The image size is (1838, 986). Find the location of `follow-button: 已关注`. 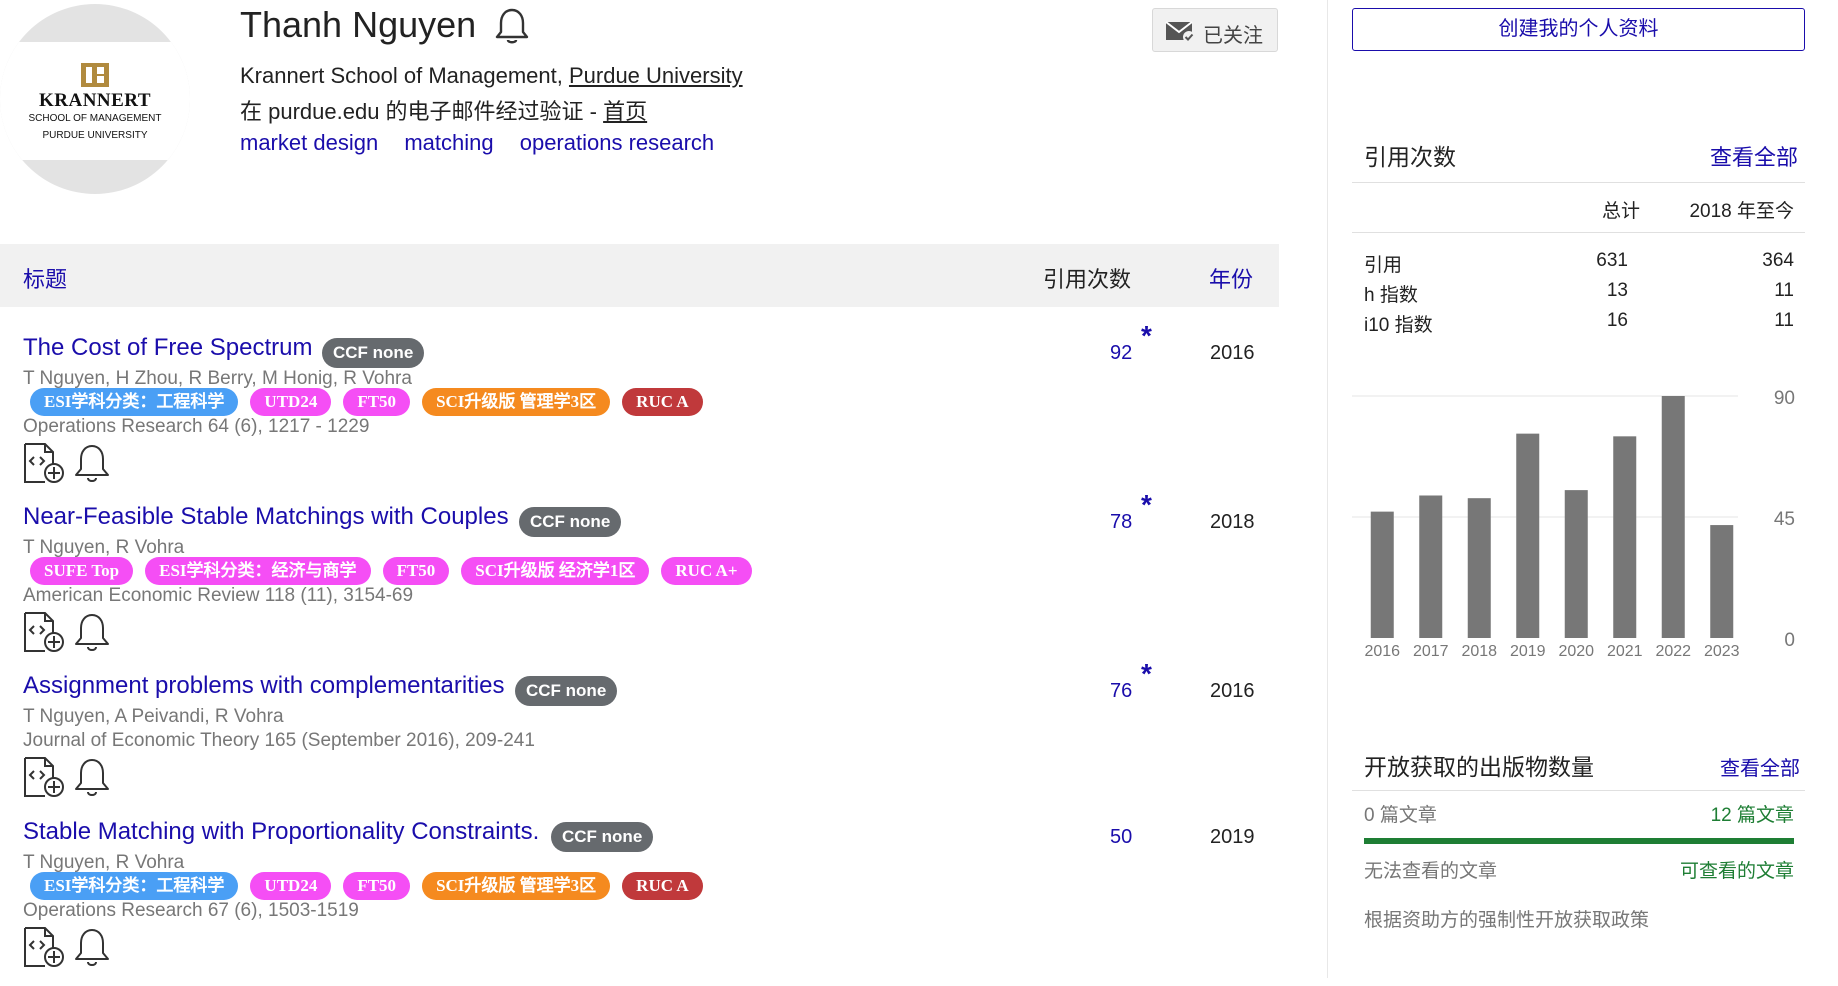

follow-button: 已关注 is located at coordinates (1215, 30).